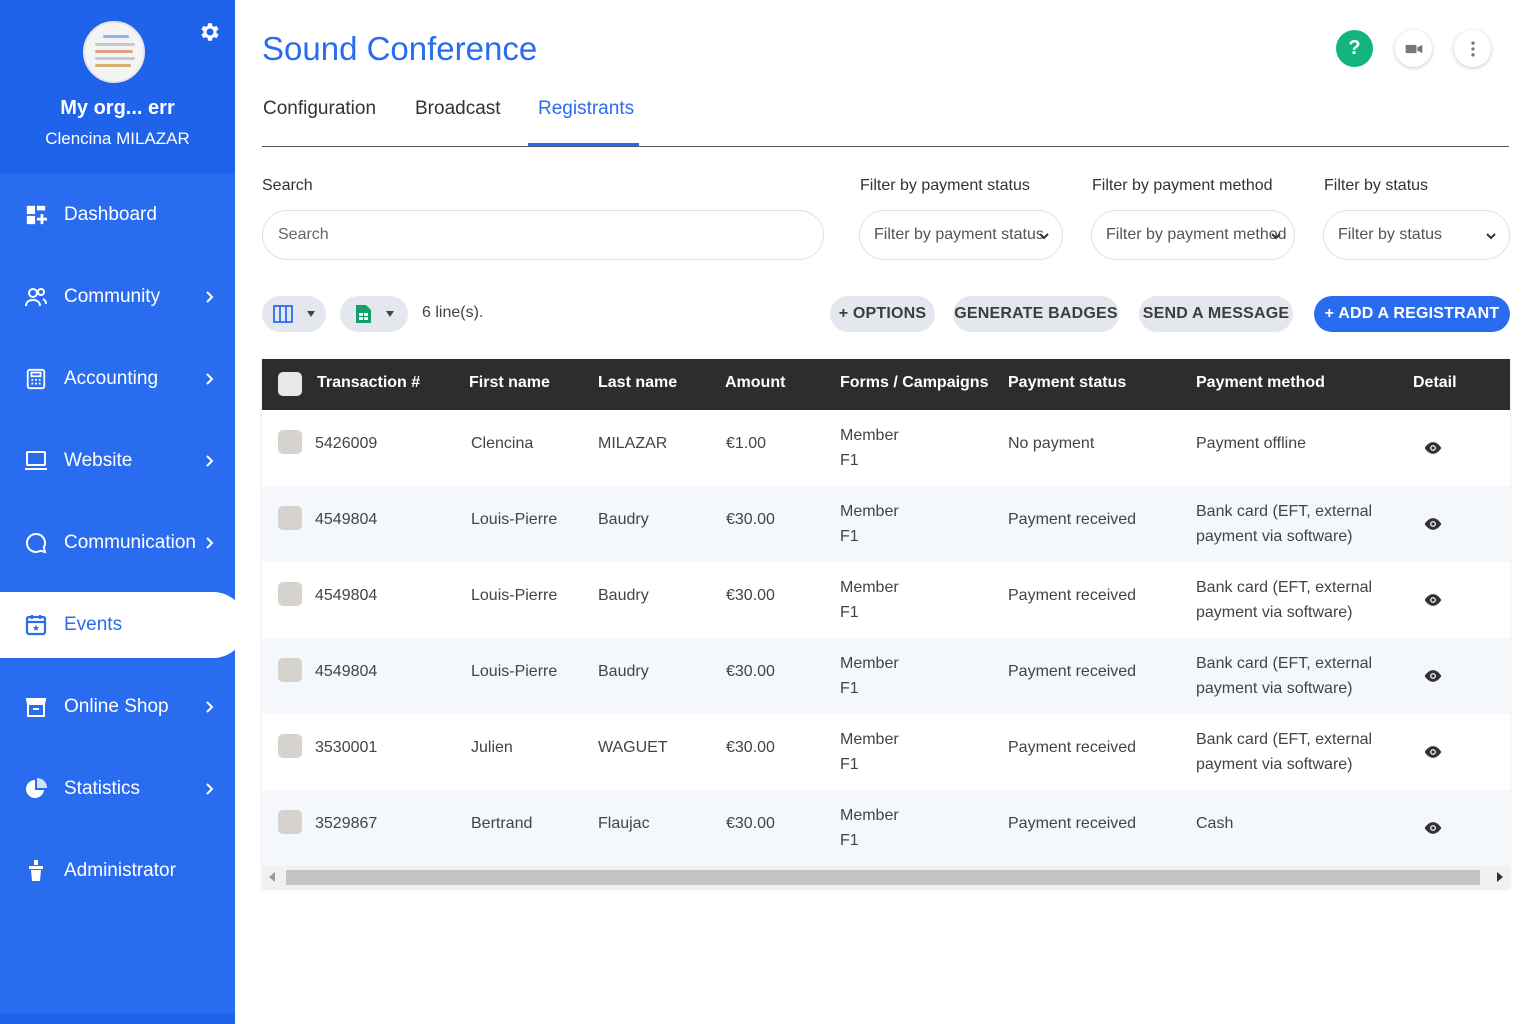 This screenshot has height=1024, width=1536. What do you see at coordinates (294, 314) in the screenshot?
I see `columns-menu-button` at bounding box center [294, 314].